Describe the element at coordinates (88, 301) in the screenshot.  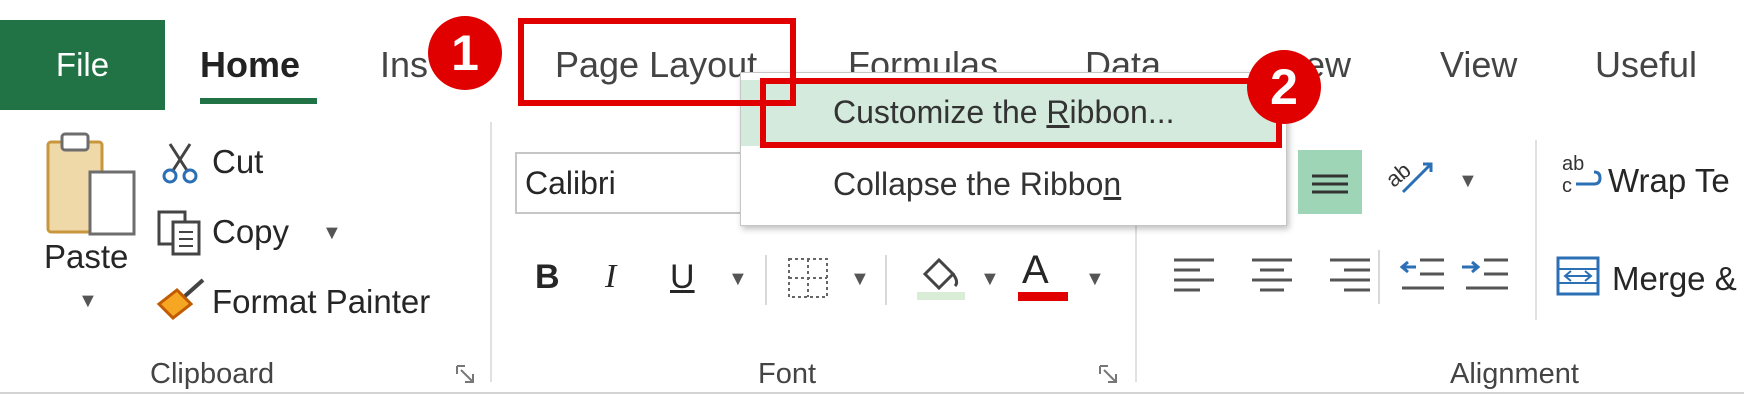
I see `paste-dropdown-arrow-icon: ▼` at that location.